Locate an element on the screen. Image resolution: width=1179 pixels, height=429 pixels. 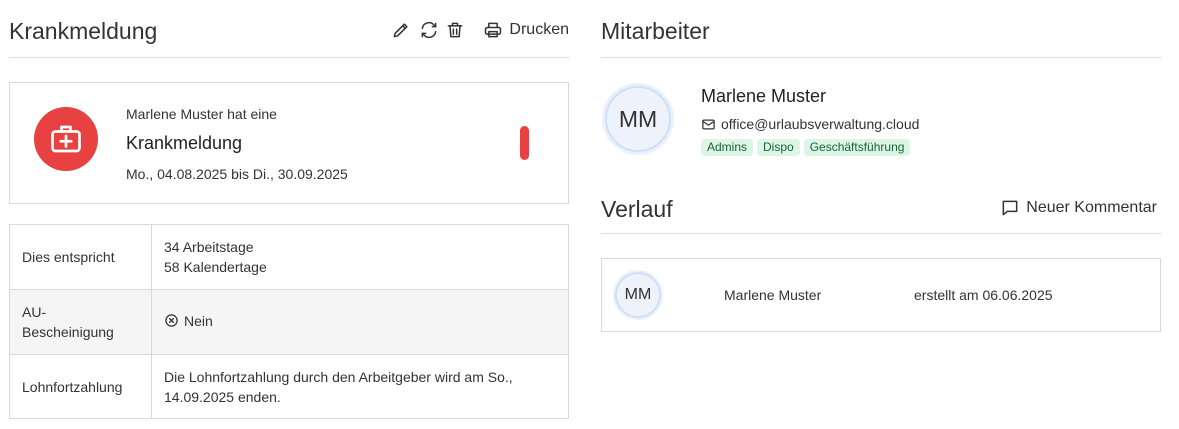
new-comment-label: Neuer Kommentar is located at coordinates (1091, 207).